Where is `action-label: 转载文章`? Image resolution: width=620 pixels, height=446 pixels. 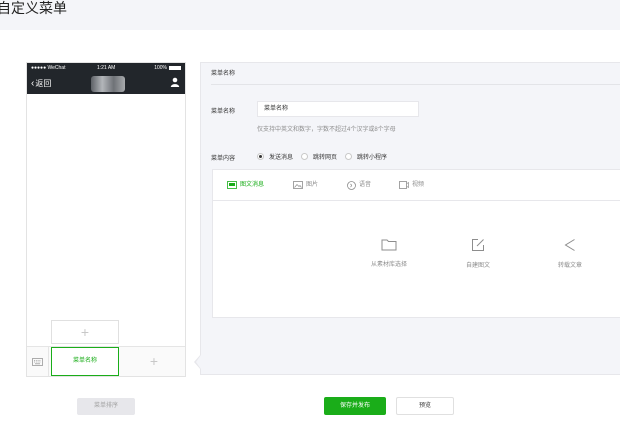 action-label: 转载文章 is located at coordinates (569, 266).